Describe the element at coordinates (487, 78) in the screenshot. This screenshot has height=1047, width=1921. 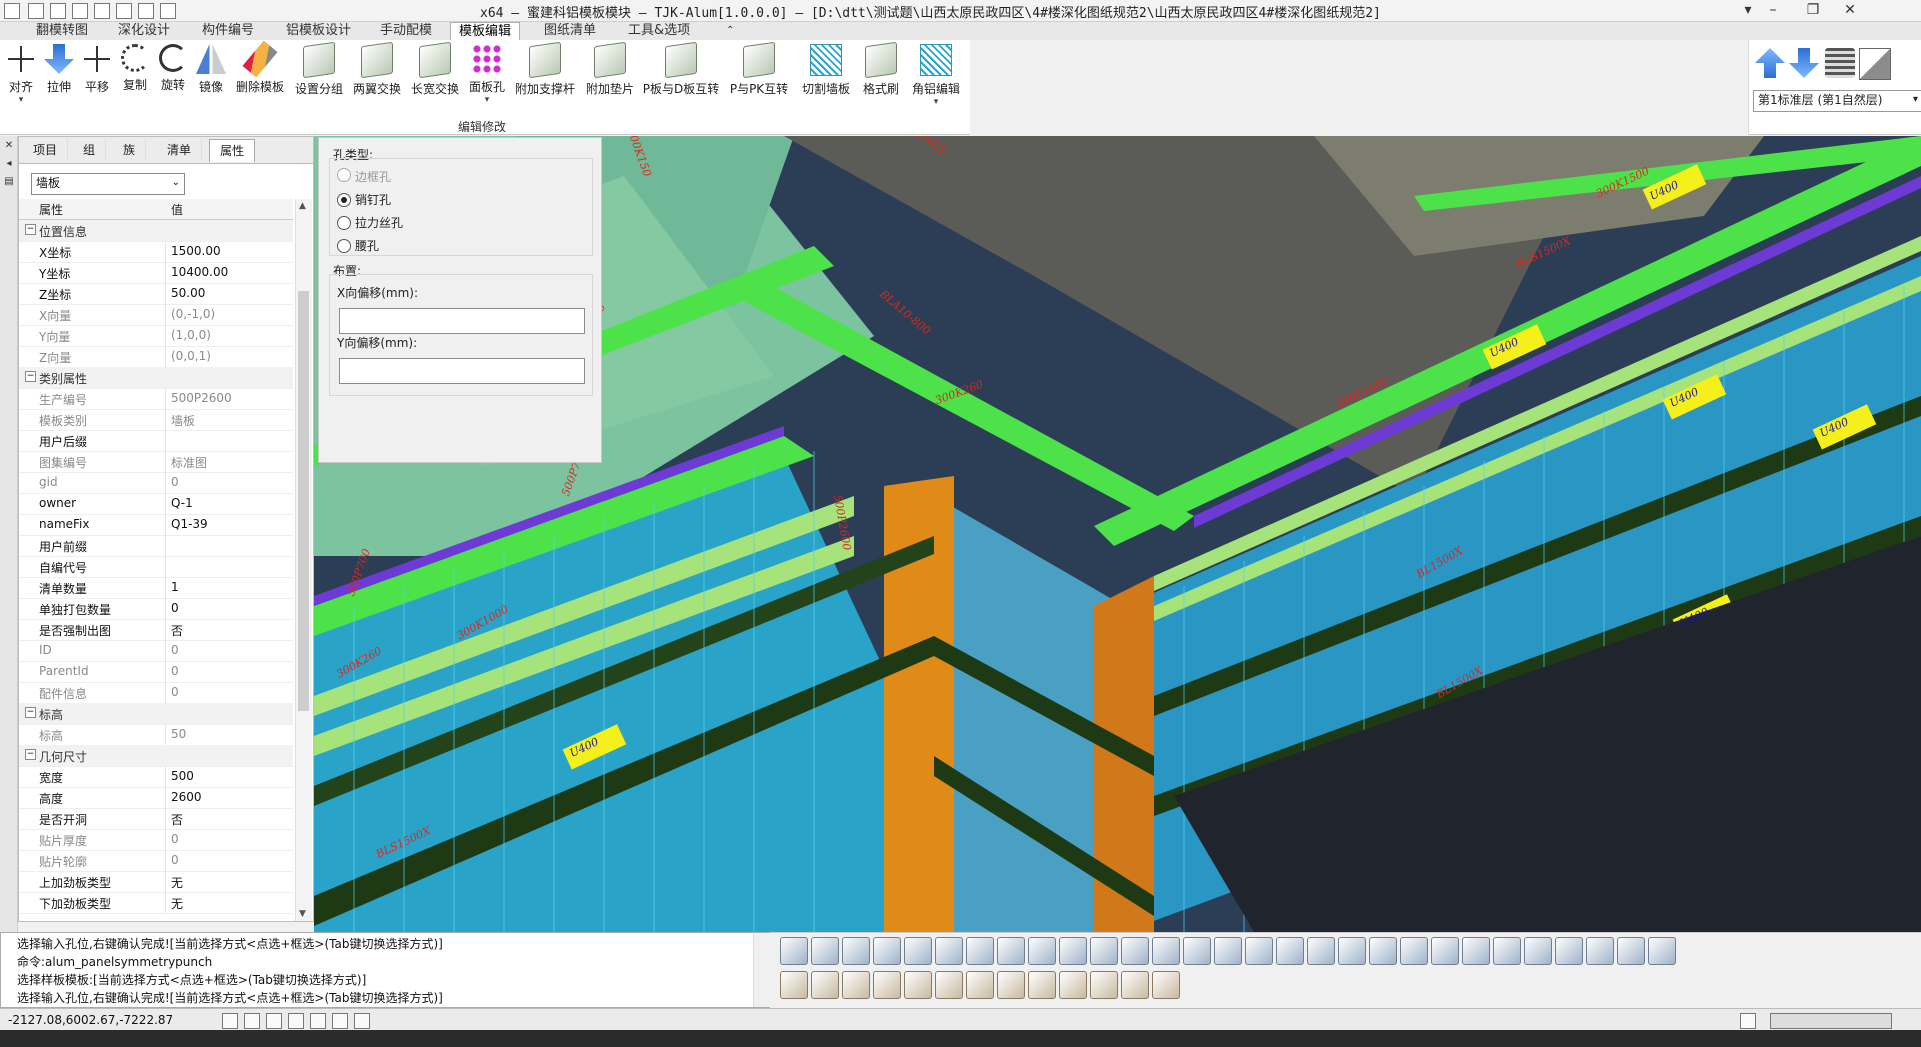
I see `panel-hole-button: 面板孔 ▾` at that location.